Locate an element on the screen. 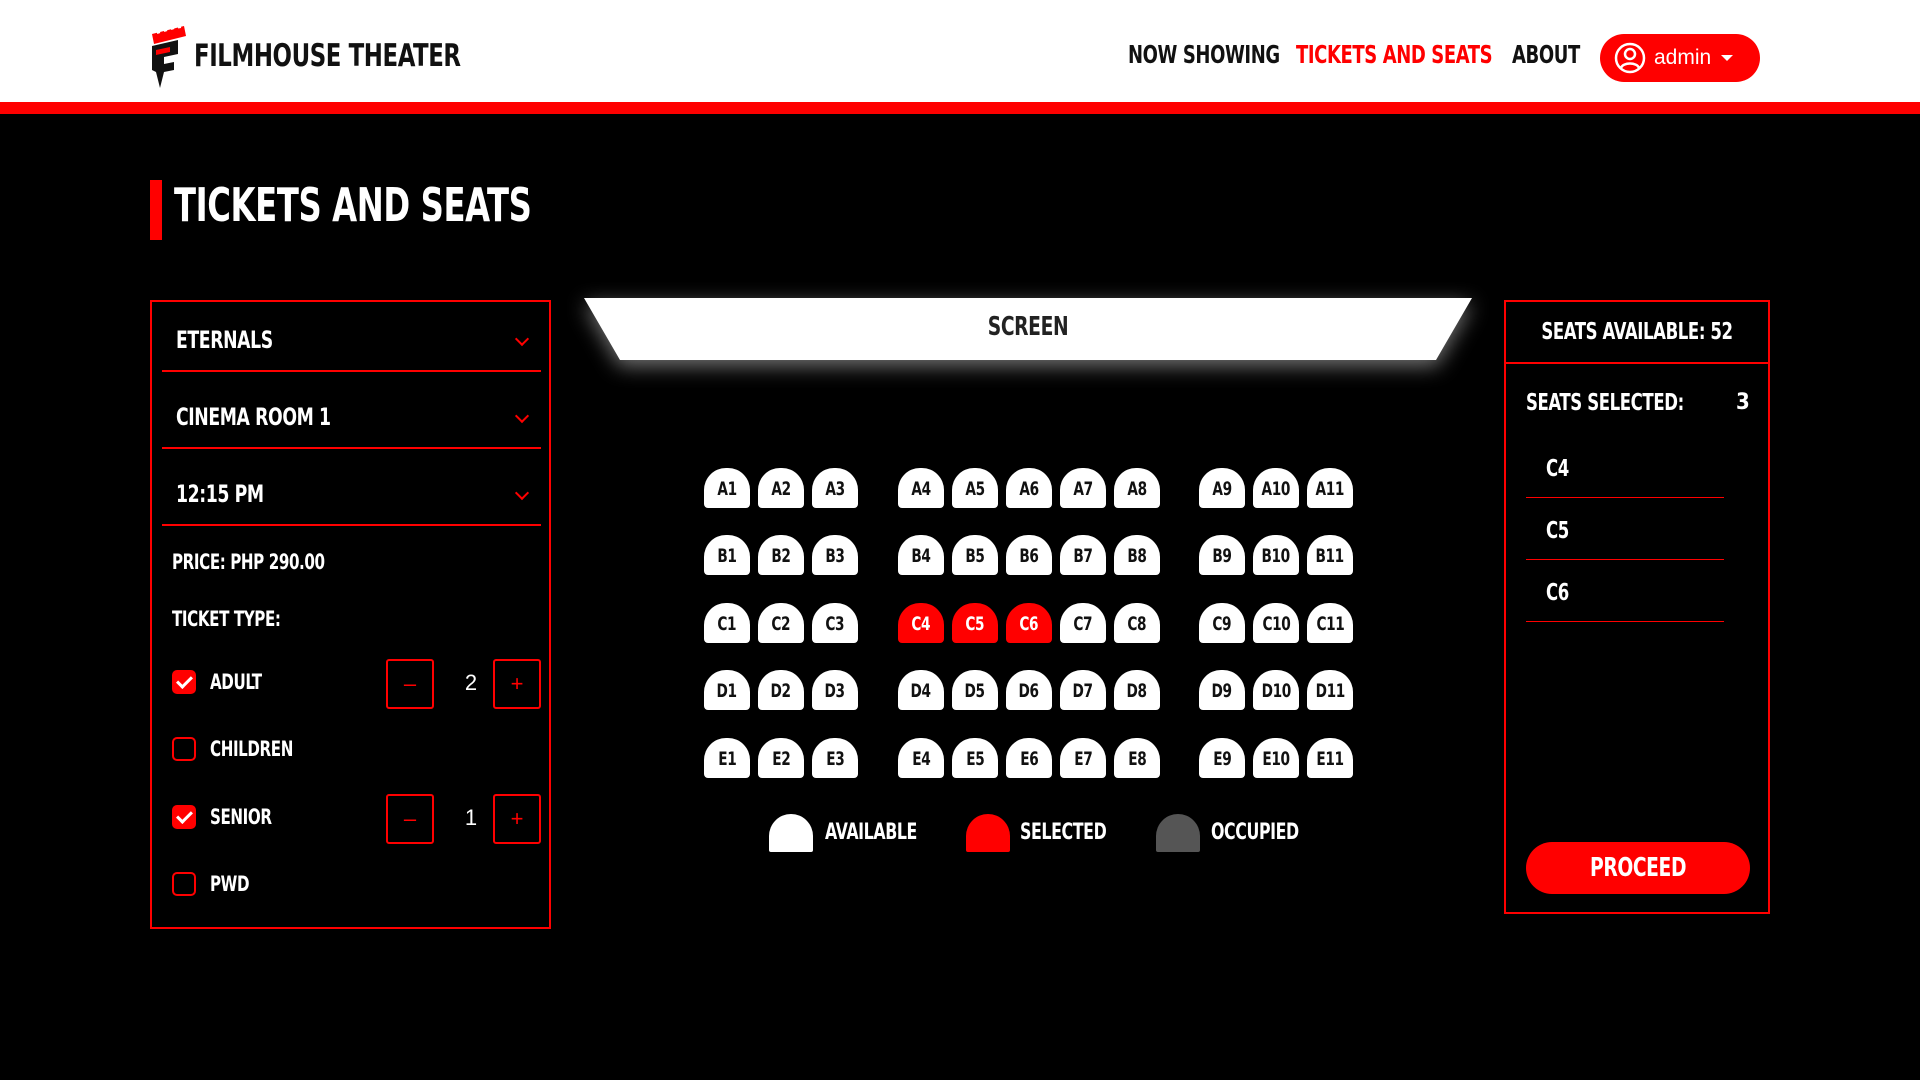 The width and height of the screenshot is (1920, 1080). seat-e5: E5 is located at coordinates (975, 758).